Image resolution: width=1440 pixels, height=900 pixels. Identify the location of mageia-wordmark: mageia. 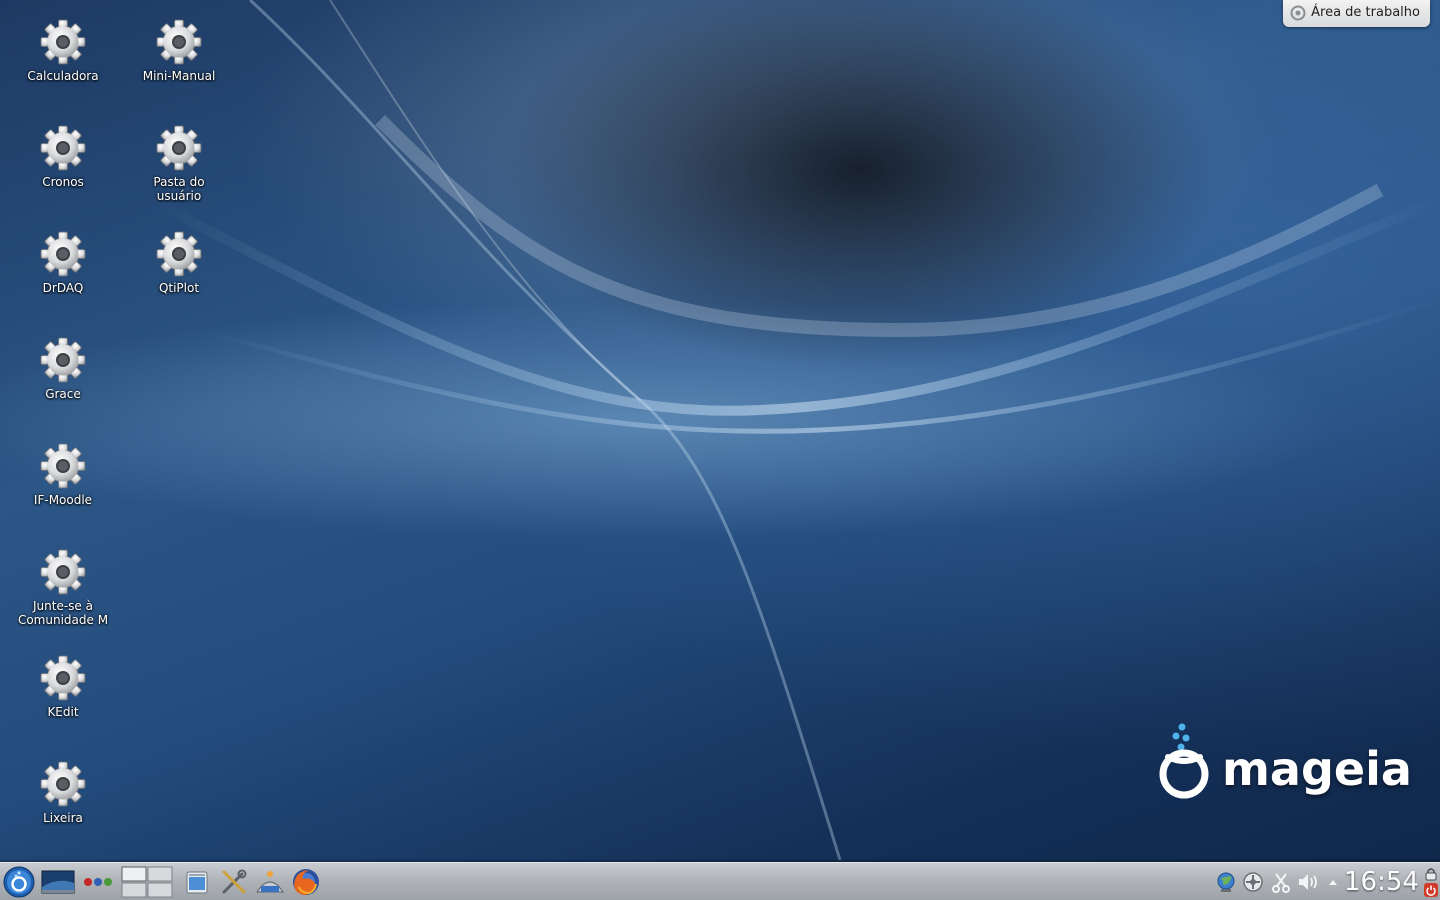
(1317, 769).